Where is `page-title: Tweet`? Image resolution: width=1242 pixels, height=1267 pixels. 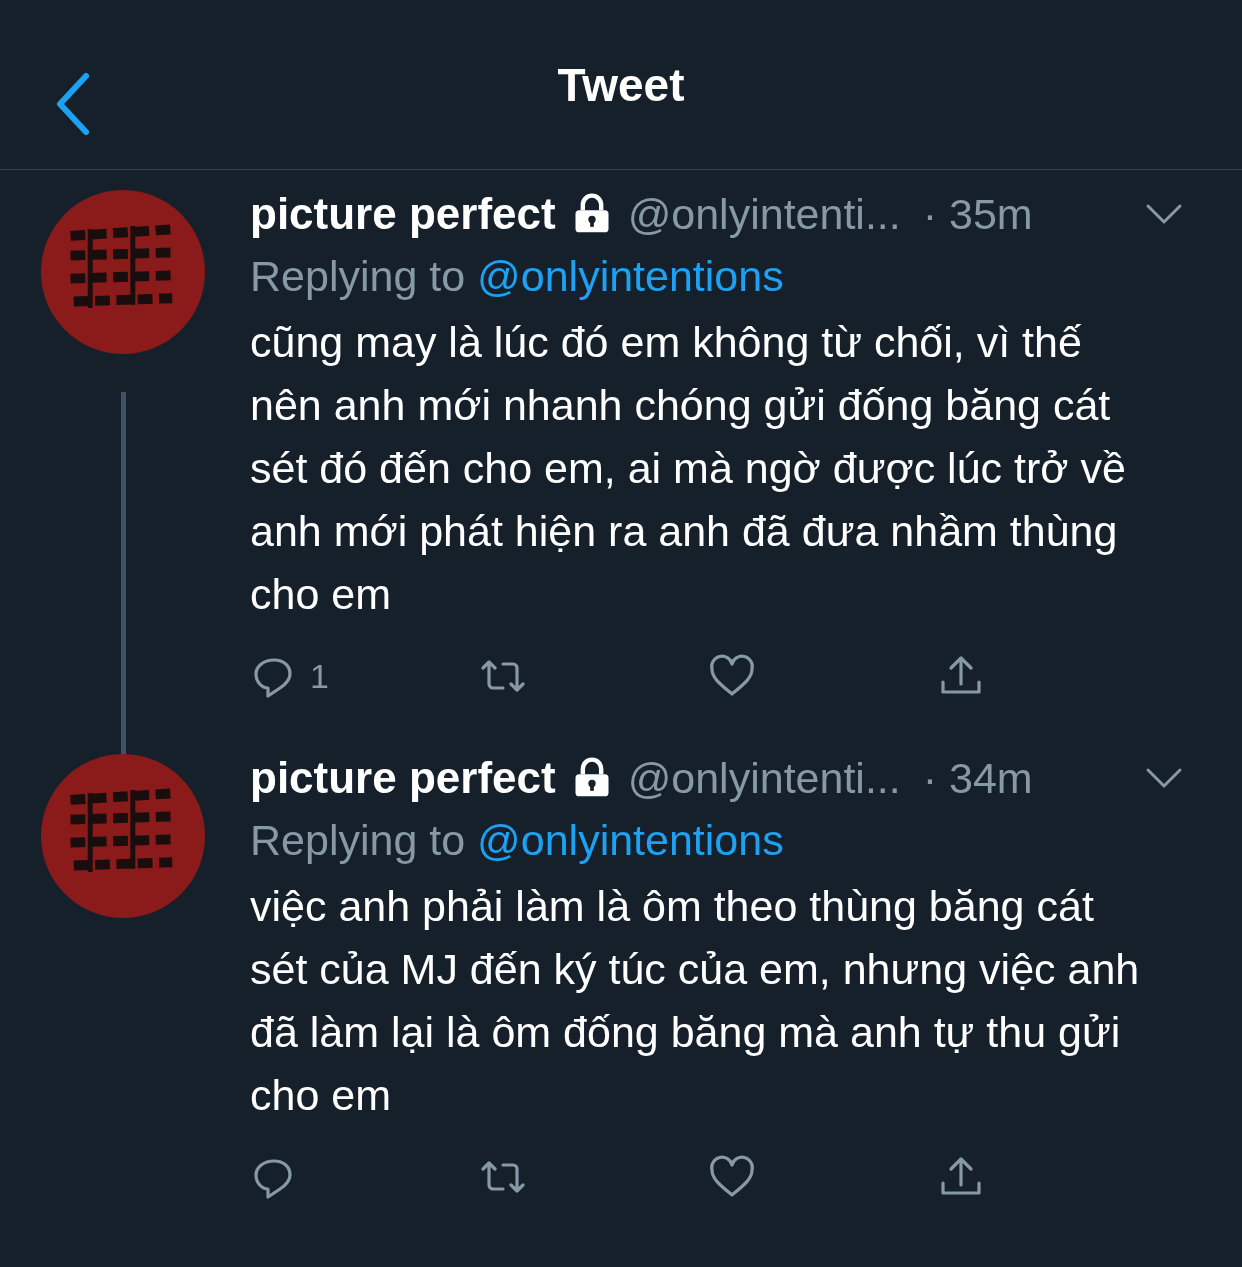
page-title: Tweet is located at coordinates (621, 84).